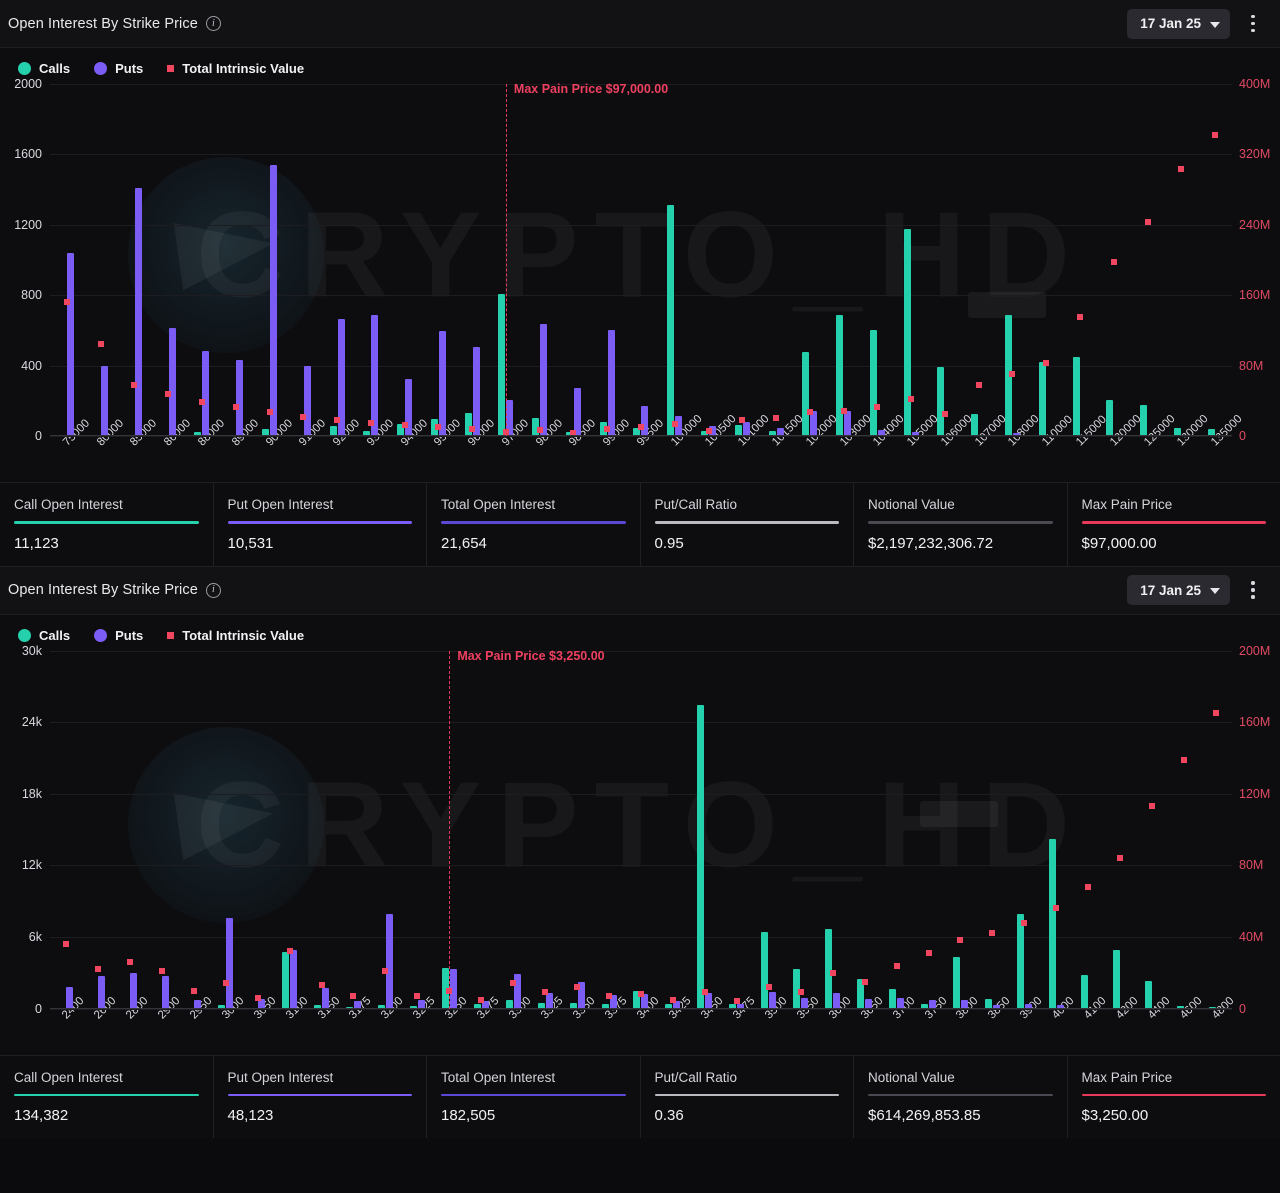 Image resolution: width=1280 pixels, height=1193 pixels. I want to click on y-axis-right-tick: 160M, so click(1255, 295).